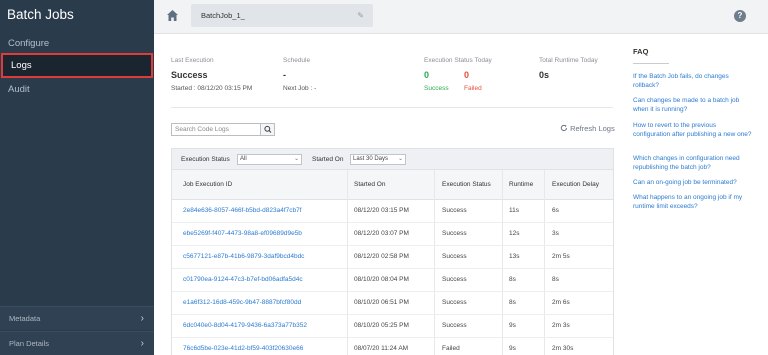  What do you see at coordinates (381, 256) in the screenshot?
I see `started-cell: 08/12/20 02:58 PM` at bounding box center [381, 256].